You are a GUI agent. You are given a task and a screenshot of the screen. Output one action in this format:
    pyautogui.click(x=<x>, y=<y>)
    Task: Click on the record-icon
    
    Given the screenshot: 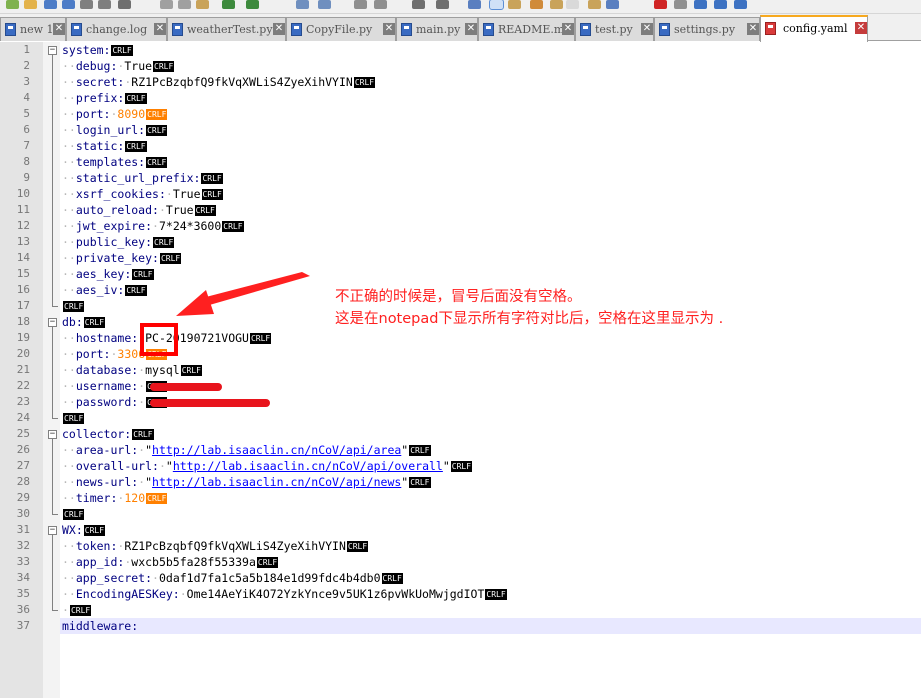 What is the action you would take?
    pyautogui.click(x=660, y=4)
    